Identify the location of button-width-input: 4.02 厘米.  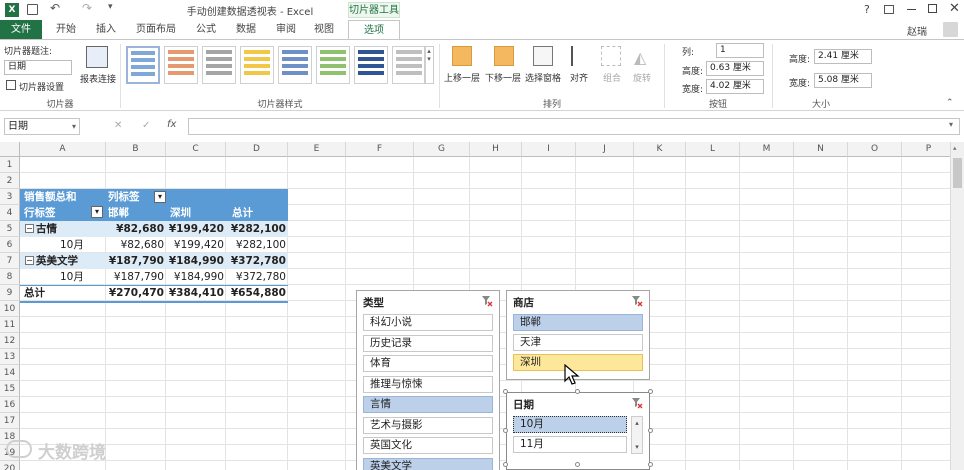
(735, 86).